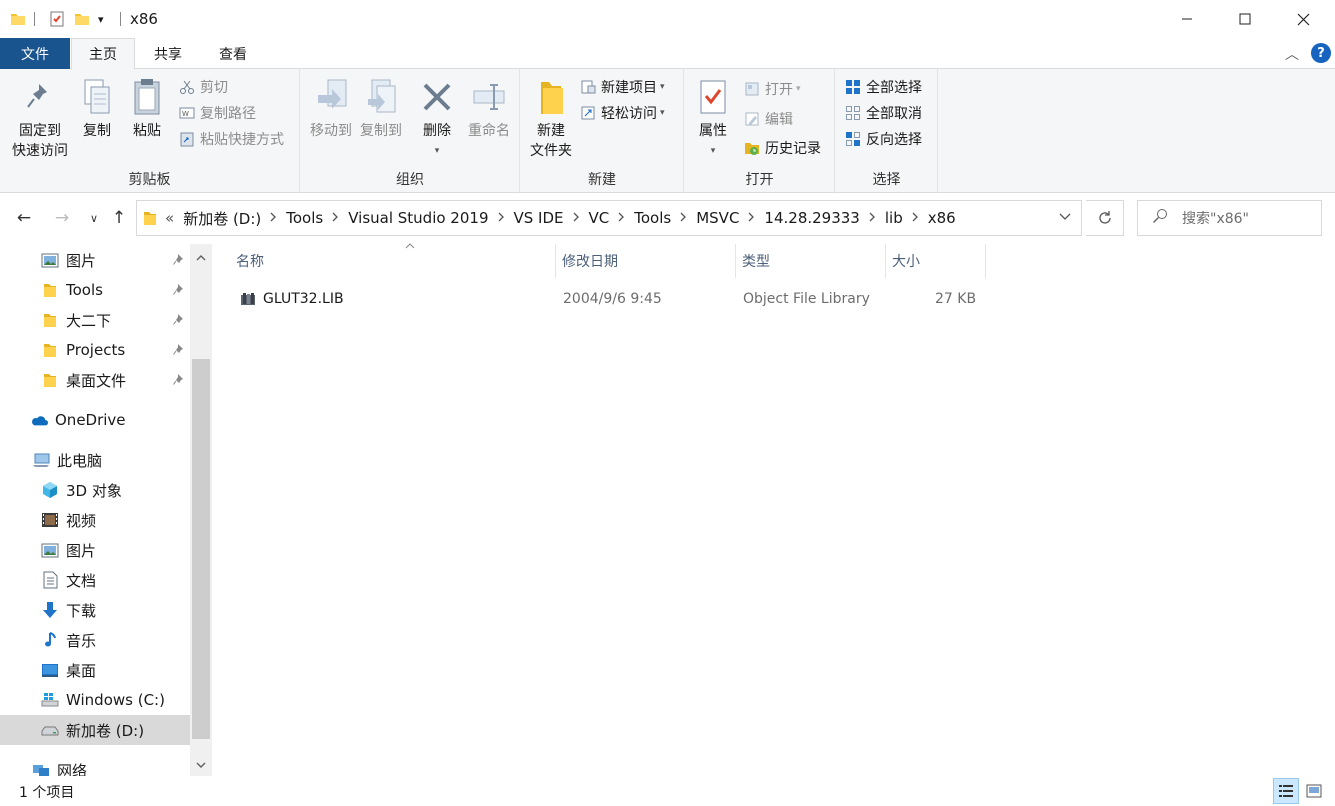 The width and height of the screenshot is (1335, 806). Describe the element at coordinates (1286, 791) in the screenshot. I see `details-view-icon` at that location.